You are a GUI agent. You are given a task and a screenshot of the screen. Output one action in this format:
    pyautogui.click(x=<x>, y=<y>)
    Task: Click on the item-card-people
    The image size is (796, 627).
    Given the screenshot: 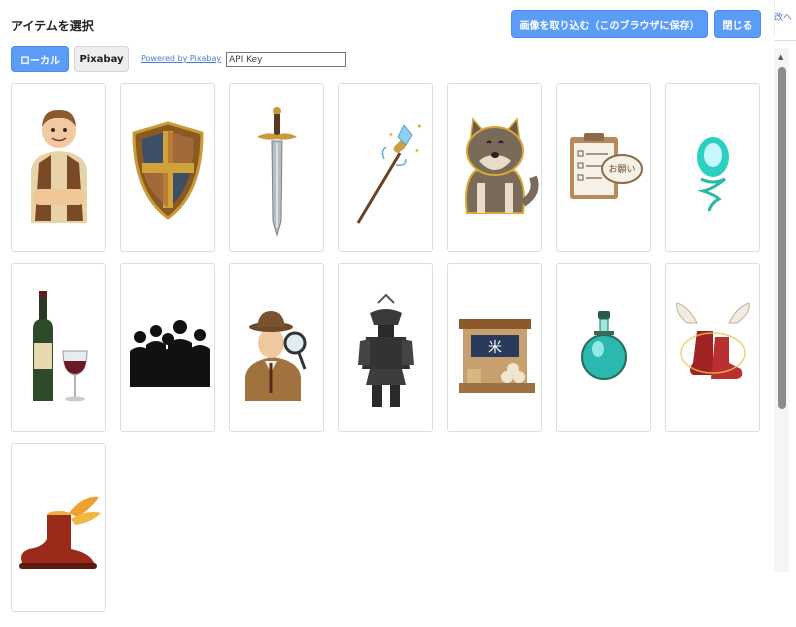 What is the action you would take?
    pyautogui.click(x=167, y=347)
    